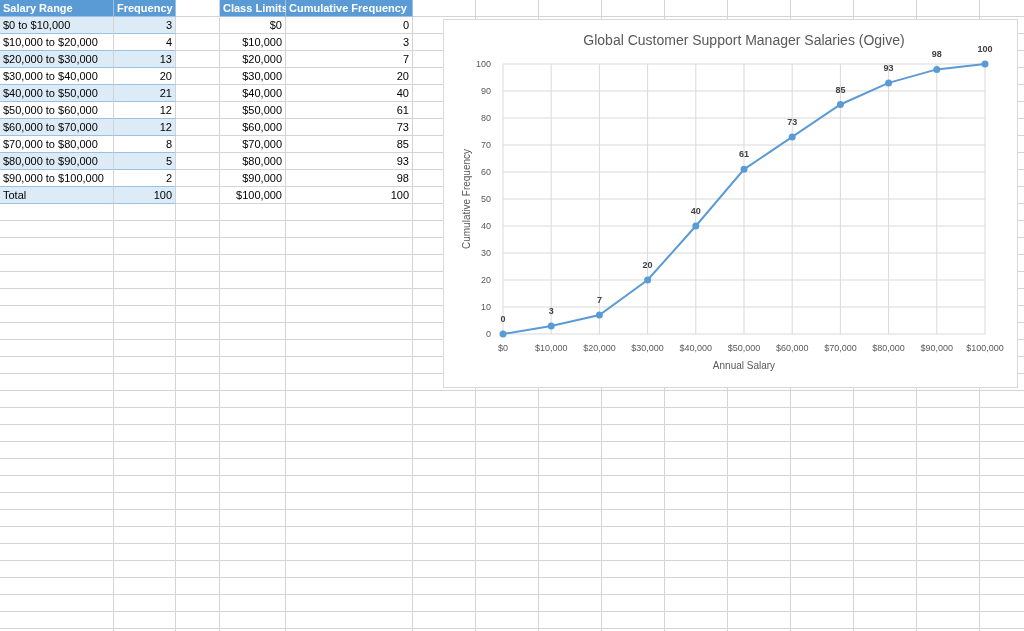 Image resolution: width=1024 pixels, height=631 pixels. What do you see at coordinates (744, 154) in the screenshot?
I see `data-label: 61` at bounding box center [744, 154].